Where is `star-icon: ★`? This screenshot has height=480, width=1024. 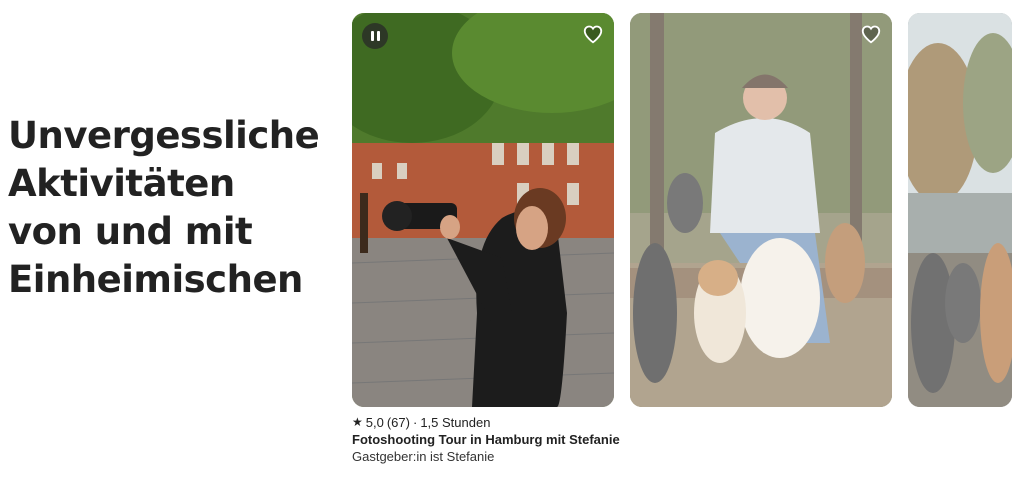 star-icon: ★ is located at coordinates (357, 422).